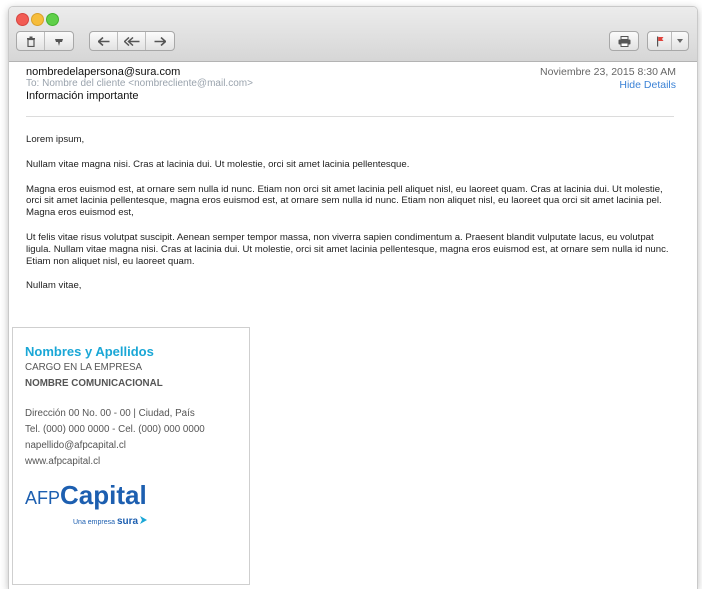 The image size is (702, 589). What do you see at coordinates (84, 367) in the screenshot?
I see `signature-position: CARGO EN LA EMPRESA` at bounding box center [84, 367].